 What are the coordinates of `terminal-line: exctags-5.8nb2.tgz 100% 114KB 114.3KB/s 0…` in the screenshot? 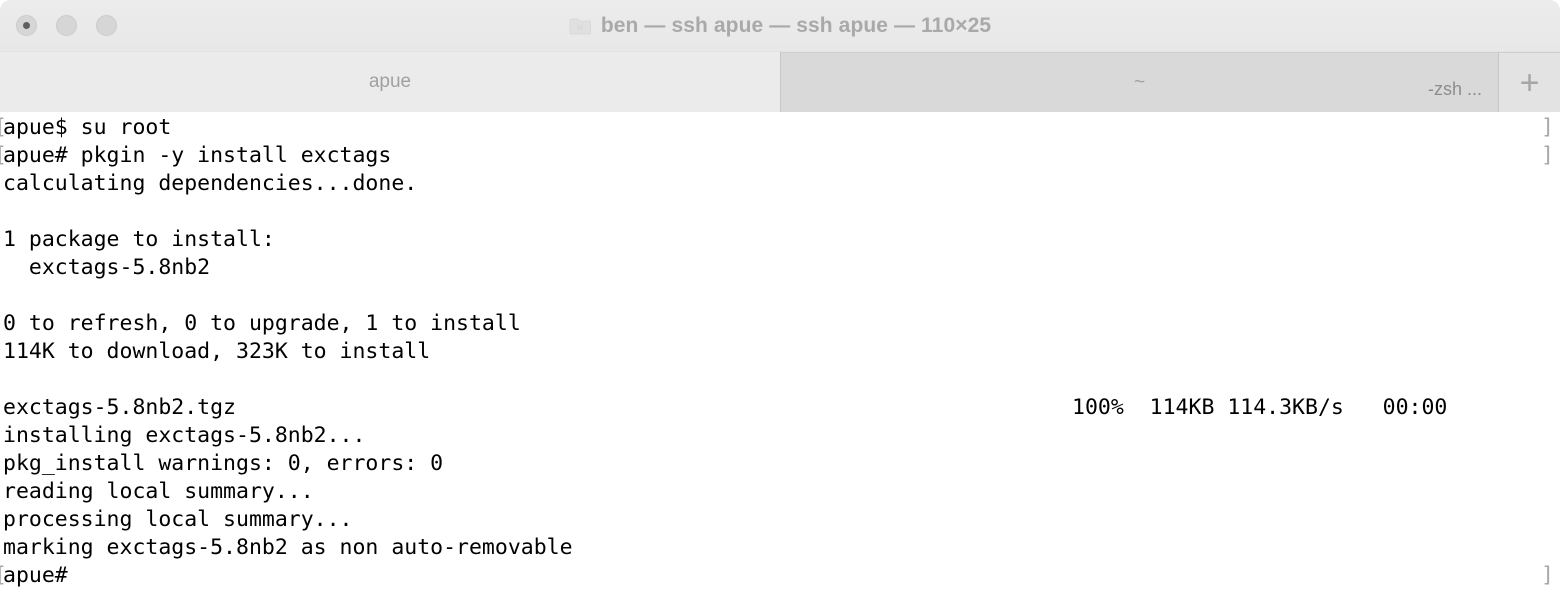 It's located at (780, 408).